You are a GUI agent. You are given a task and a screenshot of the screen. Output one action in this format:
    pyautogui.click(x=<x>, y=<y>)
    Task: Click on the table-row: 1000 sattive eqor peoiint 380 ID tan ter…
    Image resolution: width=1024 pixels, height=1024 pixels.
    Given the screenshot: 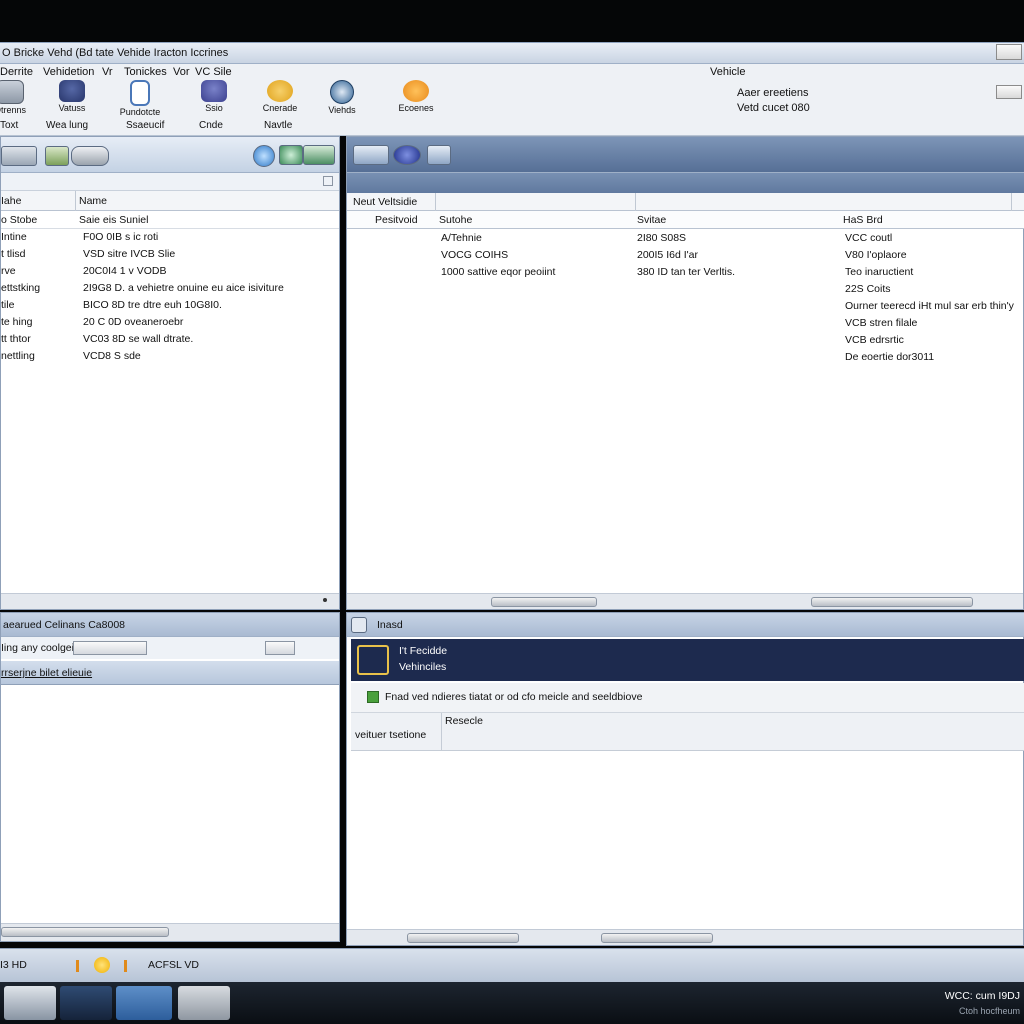 What is the action you would take?
    pyautogui.click(x=685, y=271)
    